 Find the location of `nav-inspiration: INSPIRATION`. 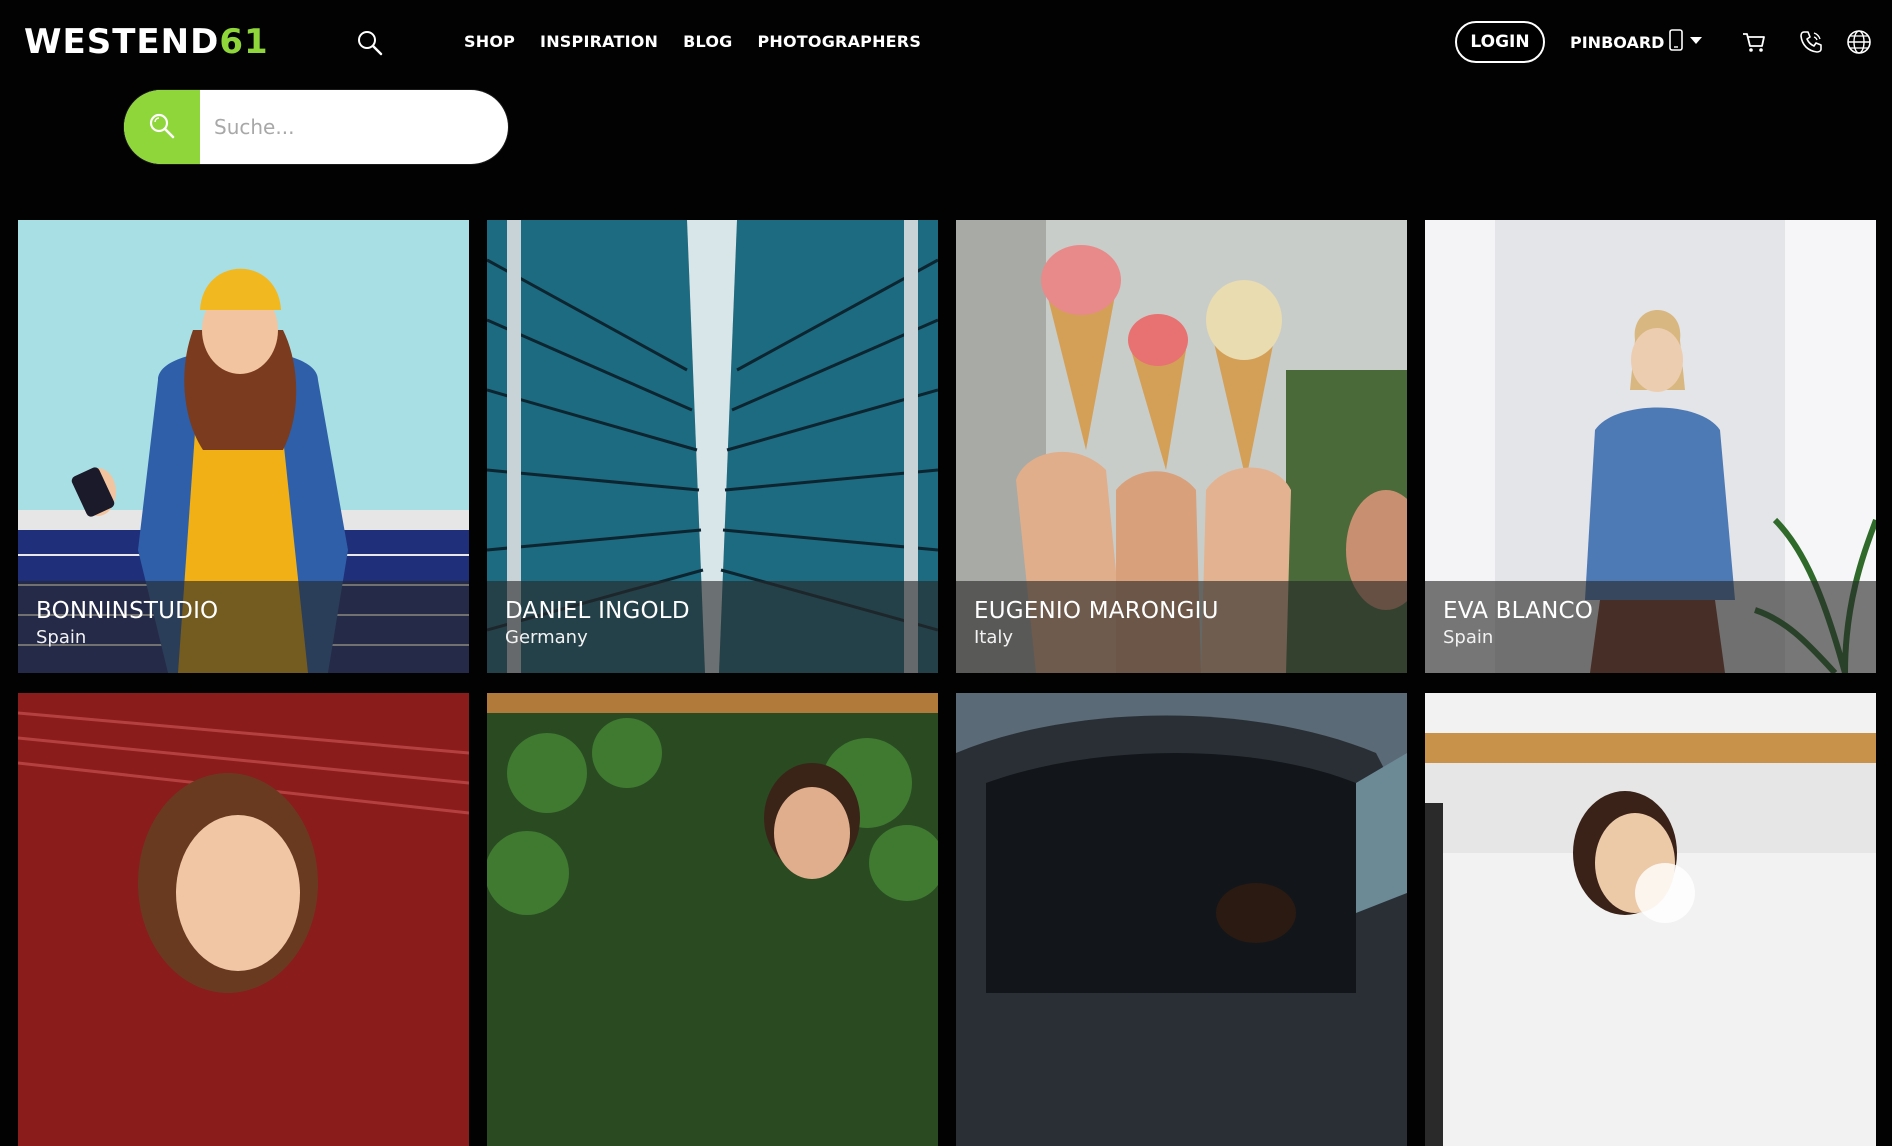

nav-inspiration: INSPIRATION is located at coordinates (599, 42).